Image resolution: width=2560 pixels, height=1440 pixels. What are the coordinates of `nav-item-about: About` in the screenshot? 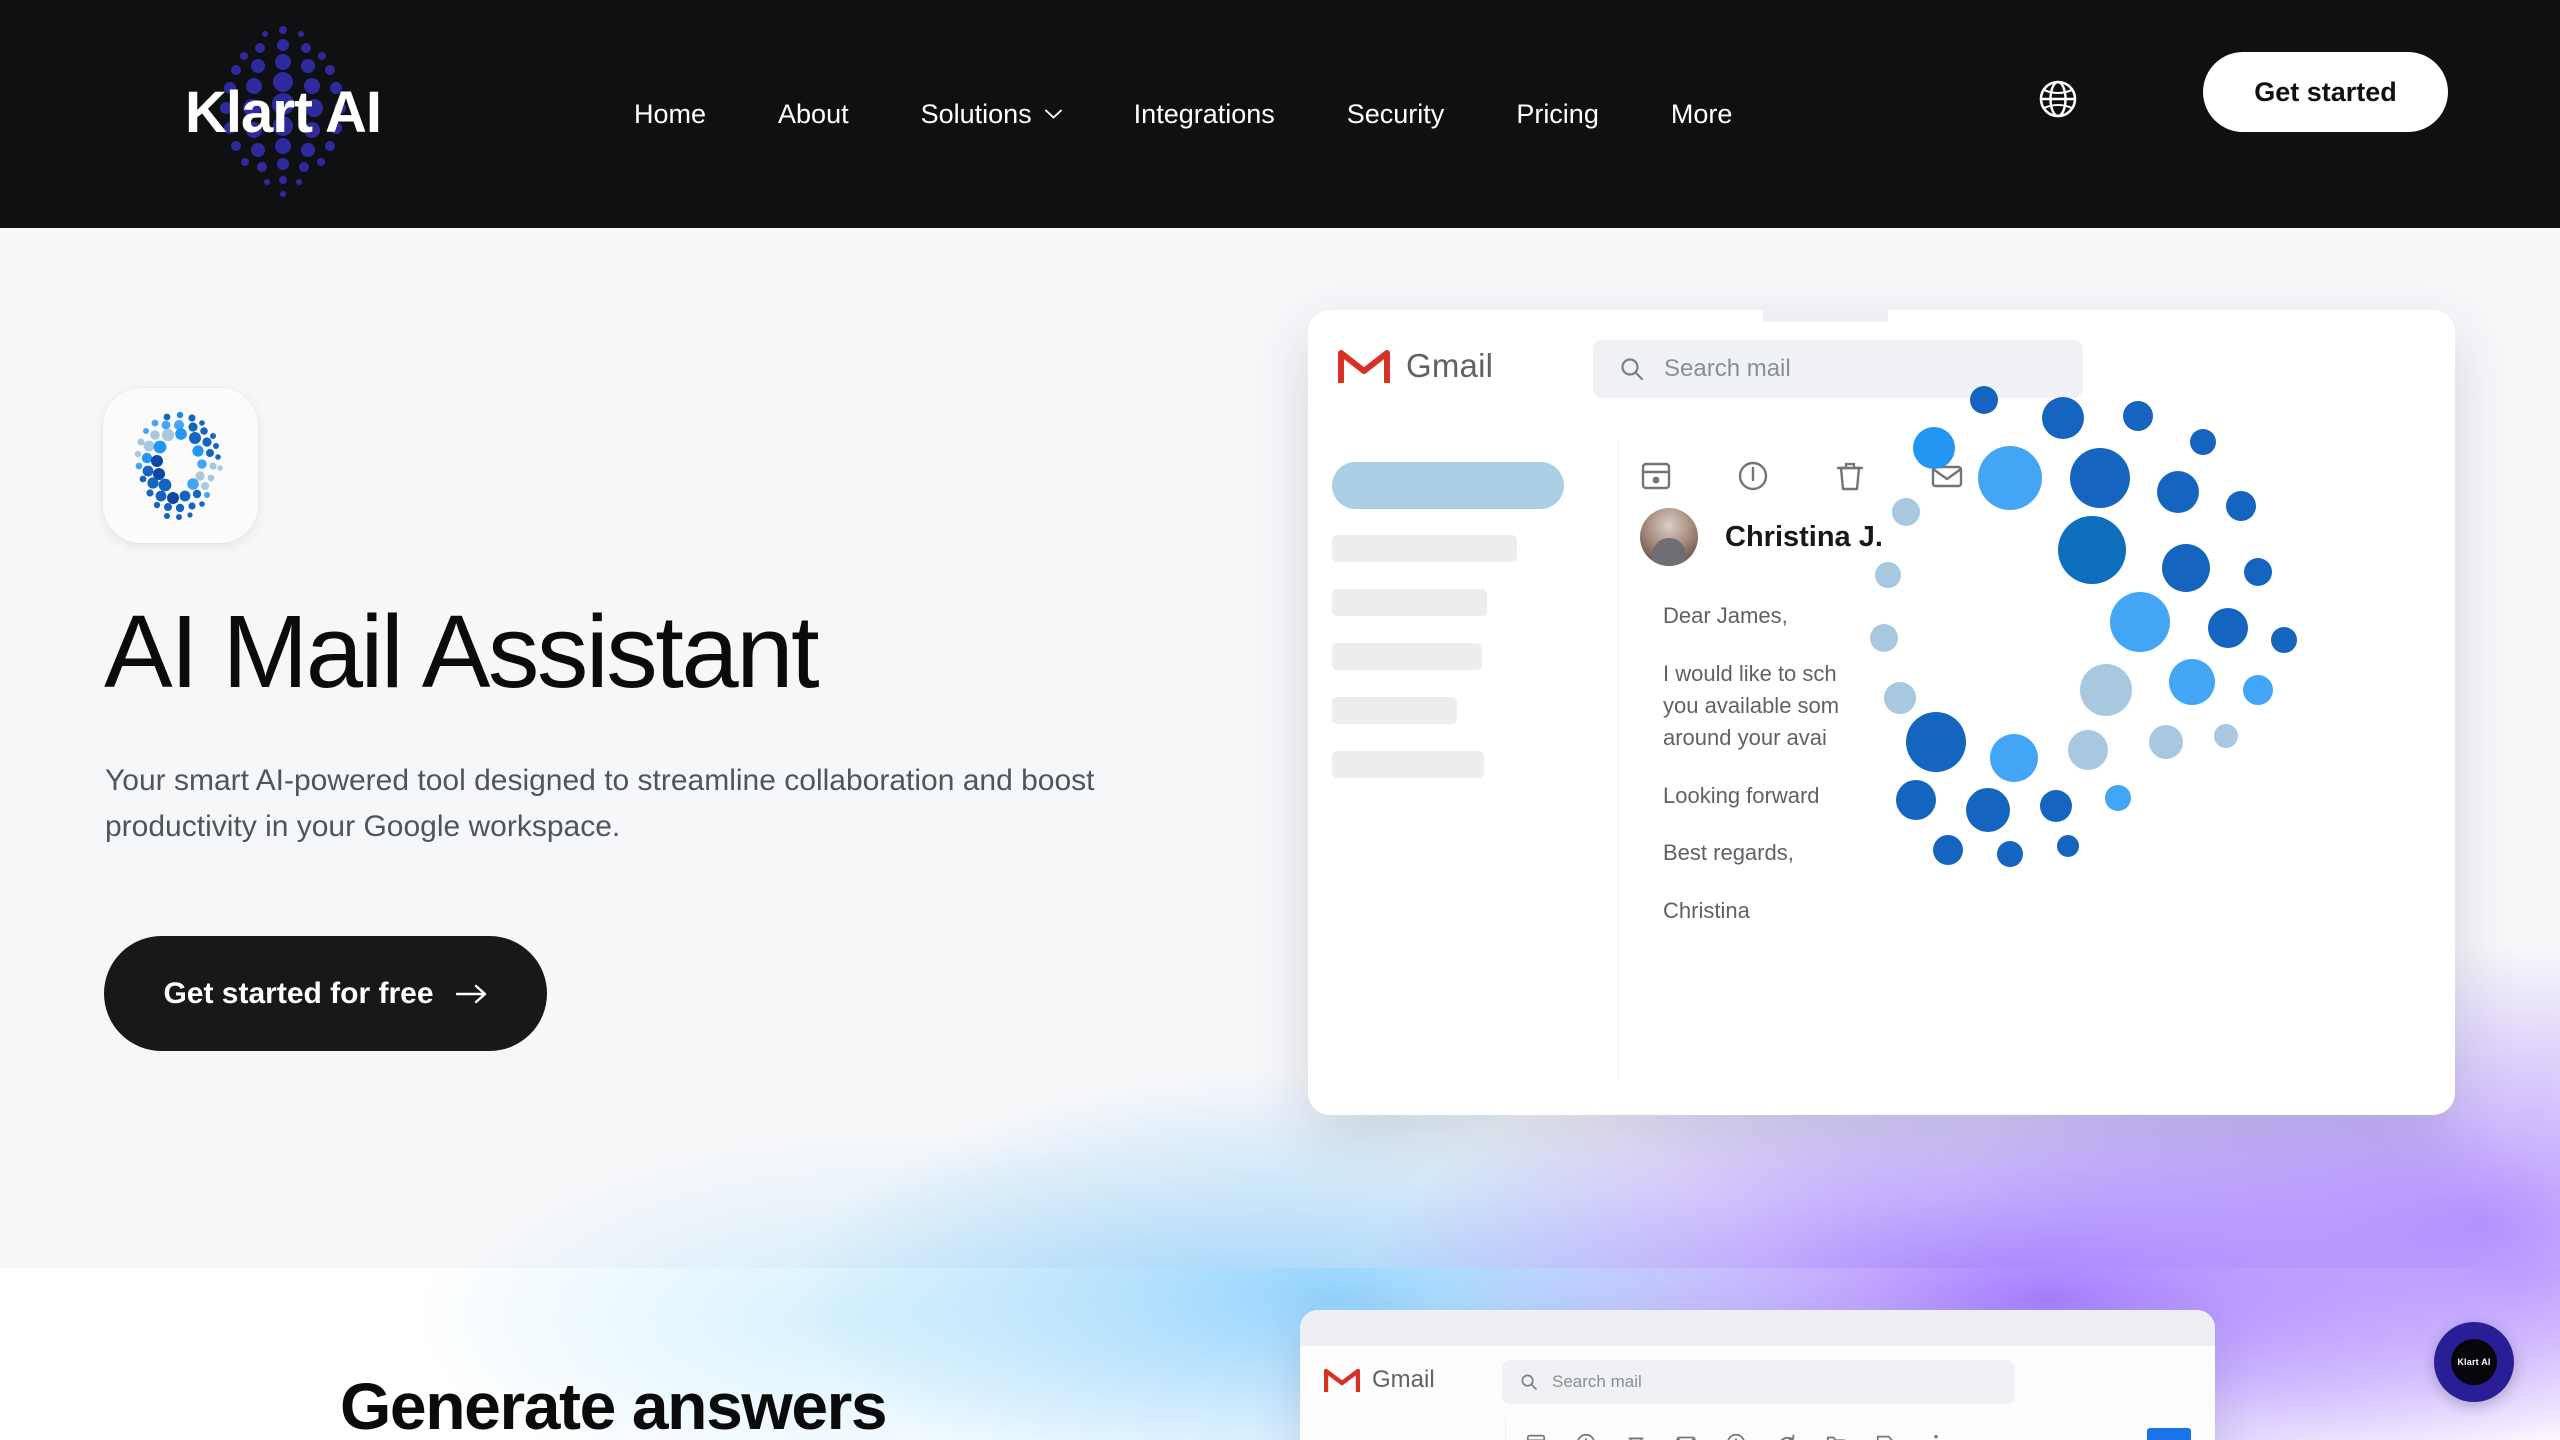 It's located at (813, 114).